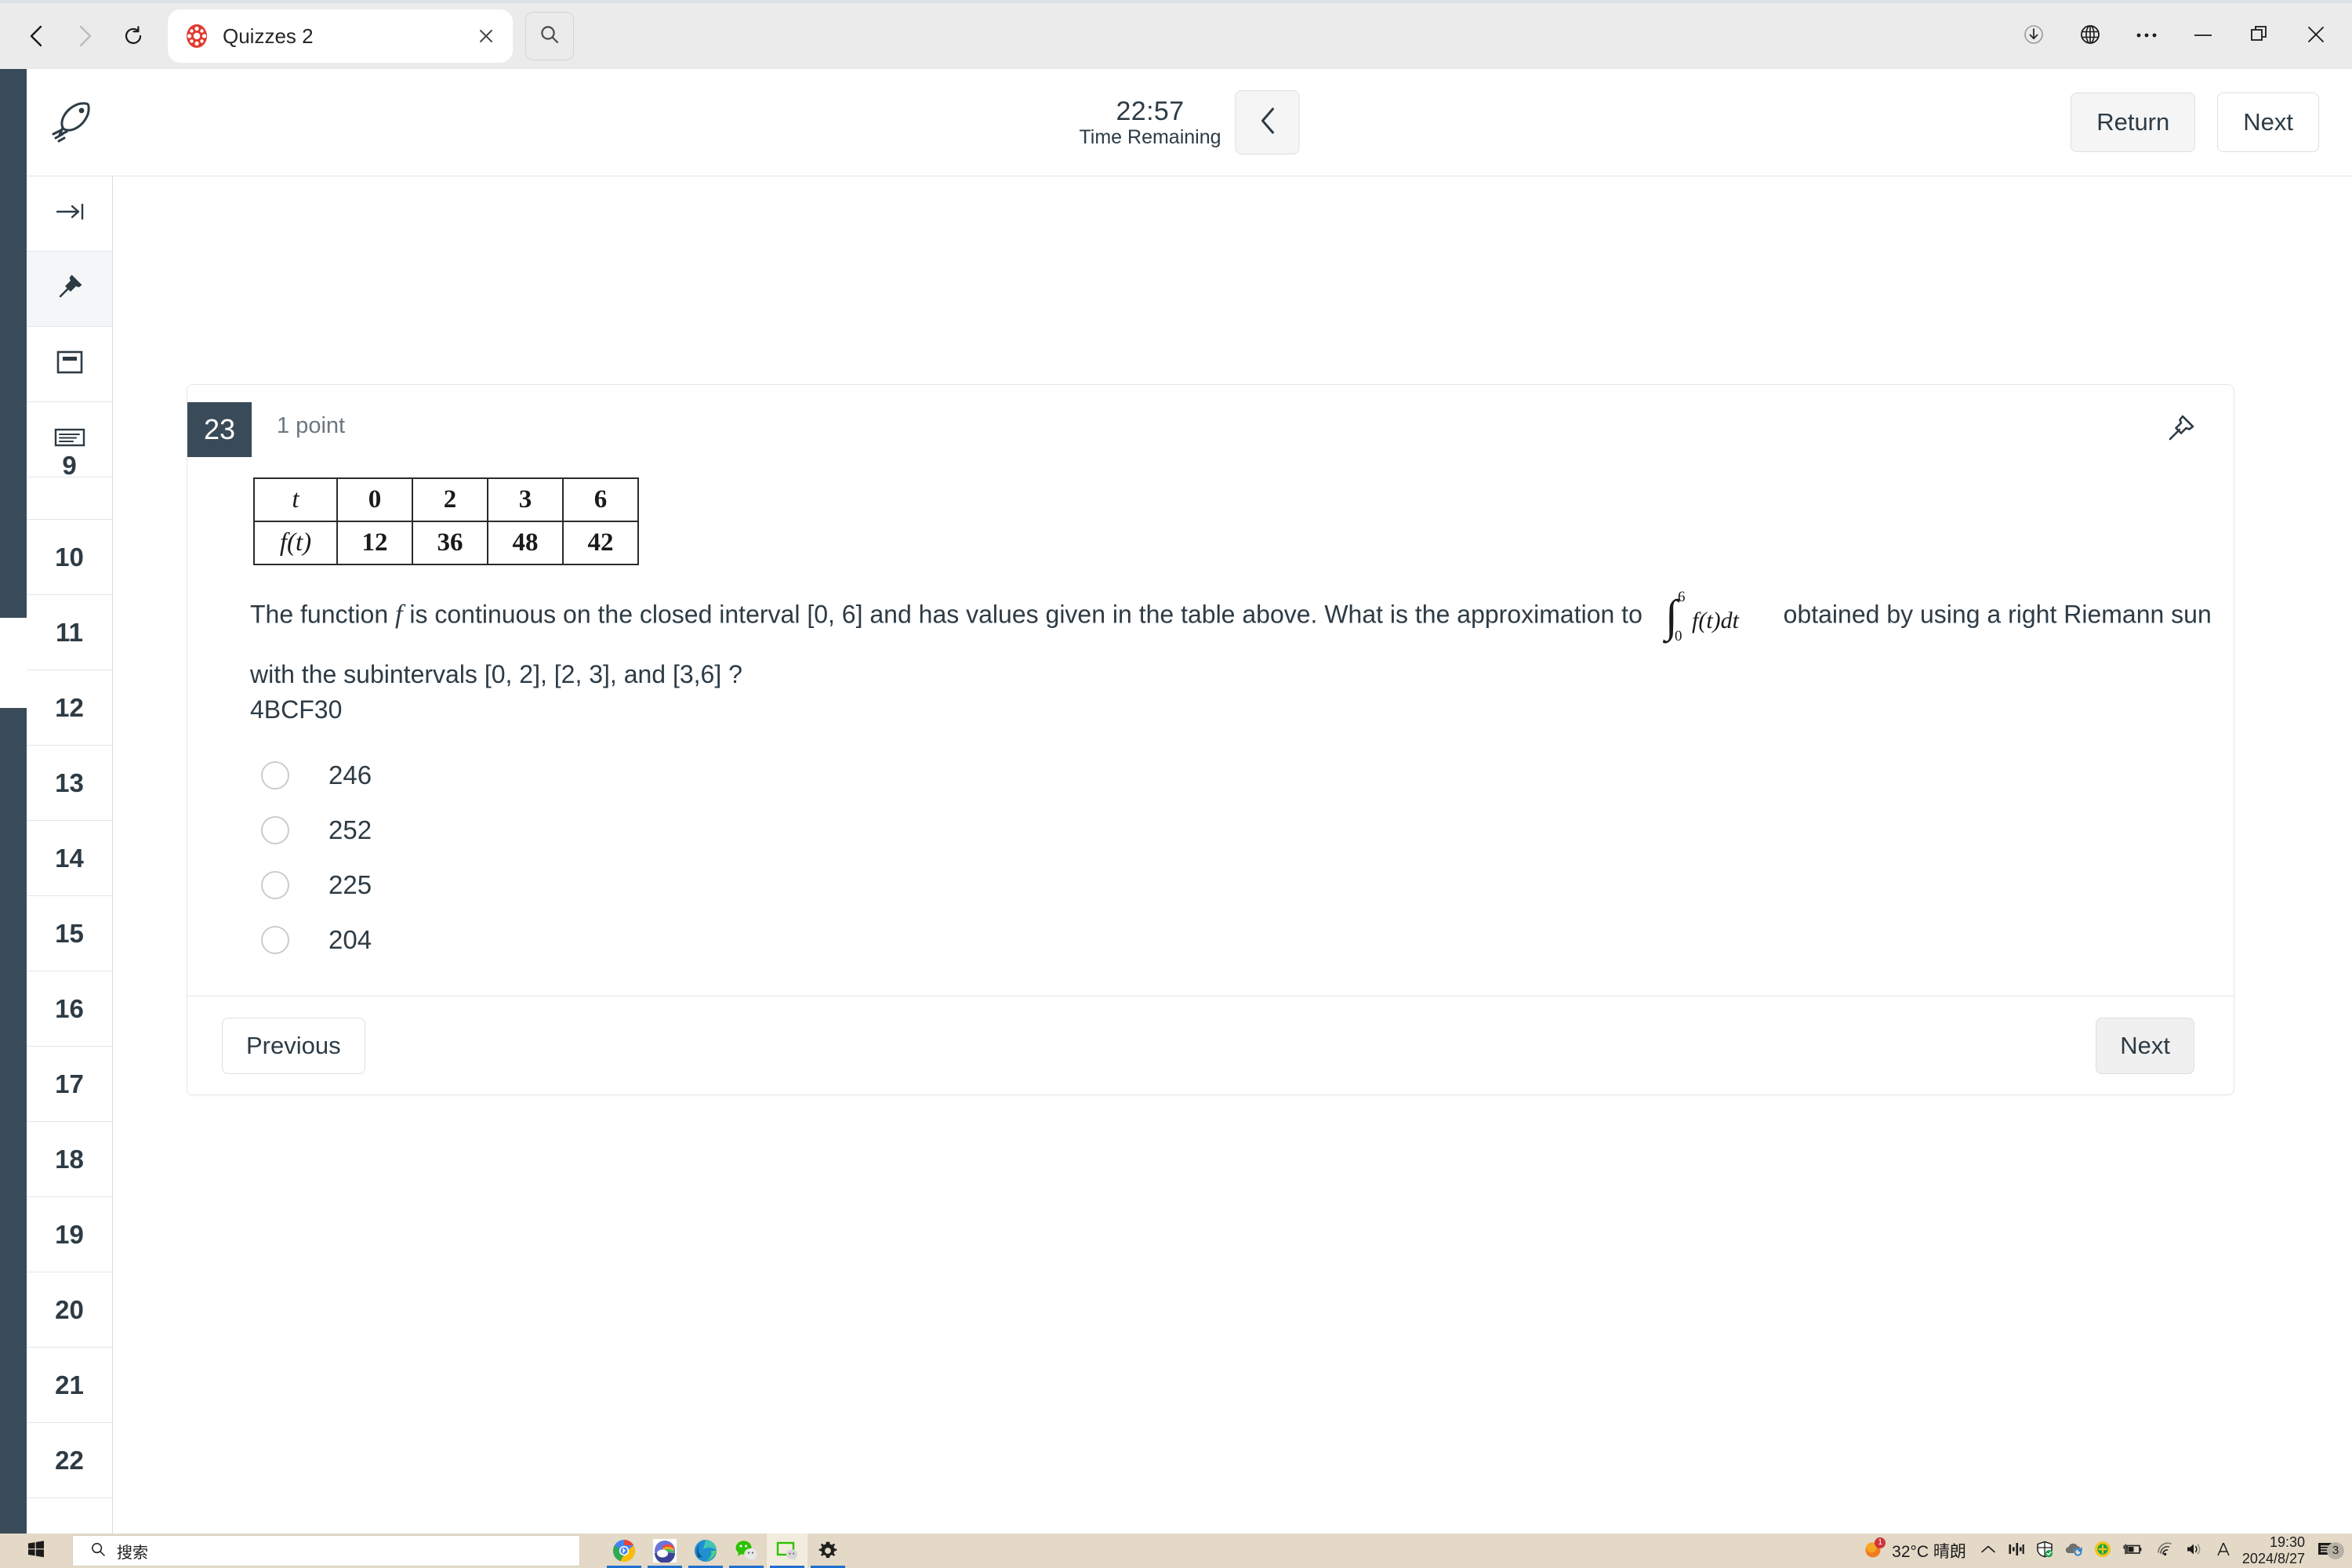  Describe the element at coordinates (69, 485) in the screenshot. I see `sidebar-question-9: 9` at that location.